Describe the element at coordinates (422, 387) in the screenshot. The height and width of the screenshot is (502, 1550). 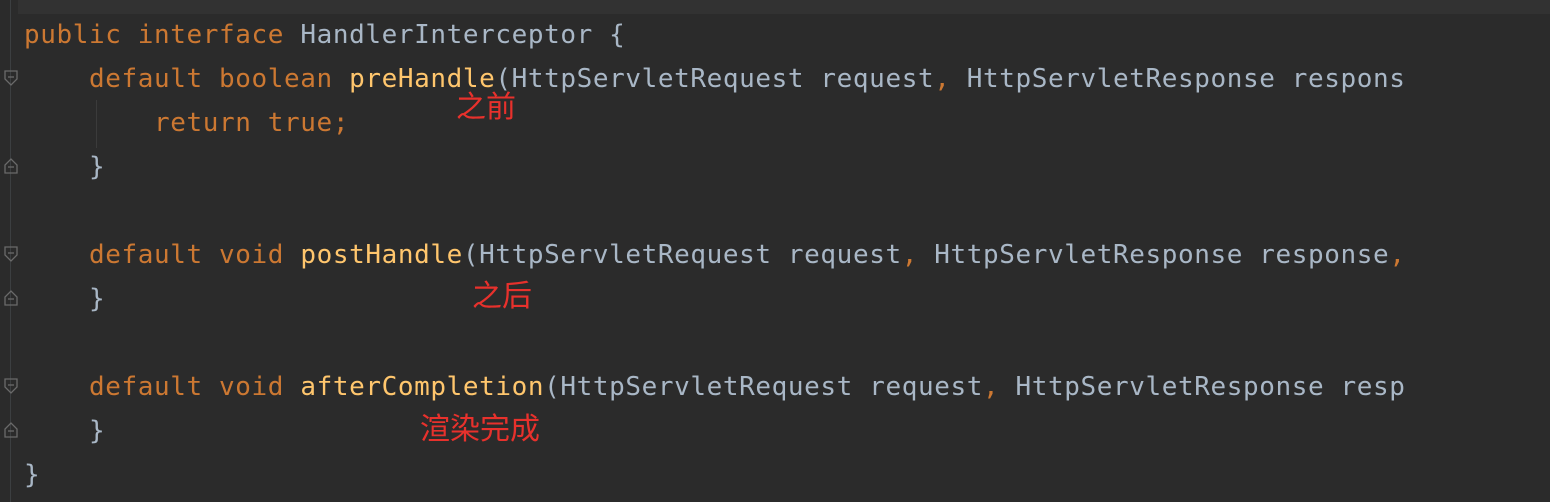
I see `code-token: afterCompletion` at that location.